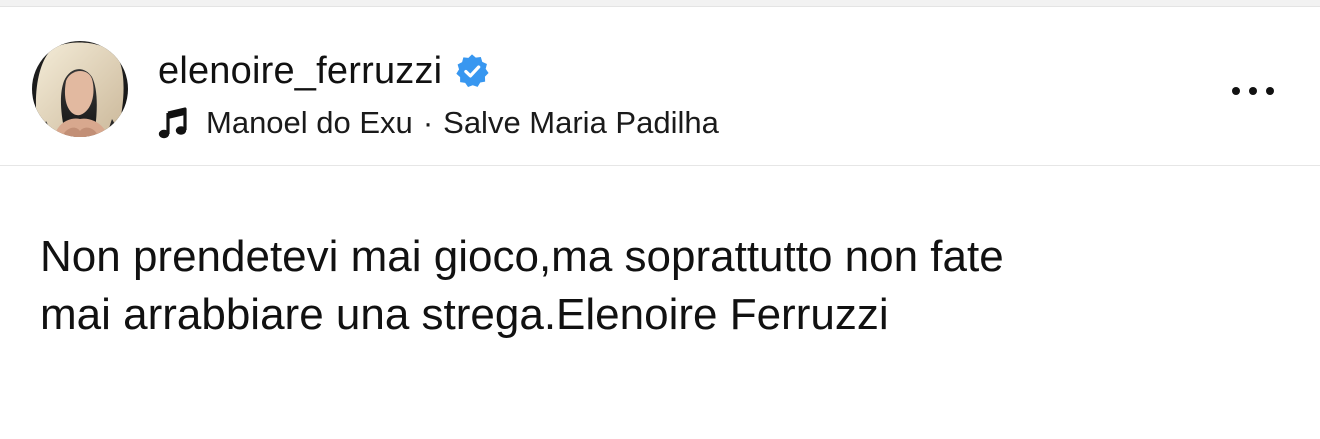 This screenshot has width=1320, height=439. I want to click on more-options-button, so click(1253, 91).